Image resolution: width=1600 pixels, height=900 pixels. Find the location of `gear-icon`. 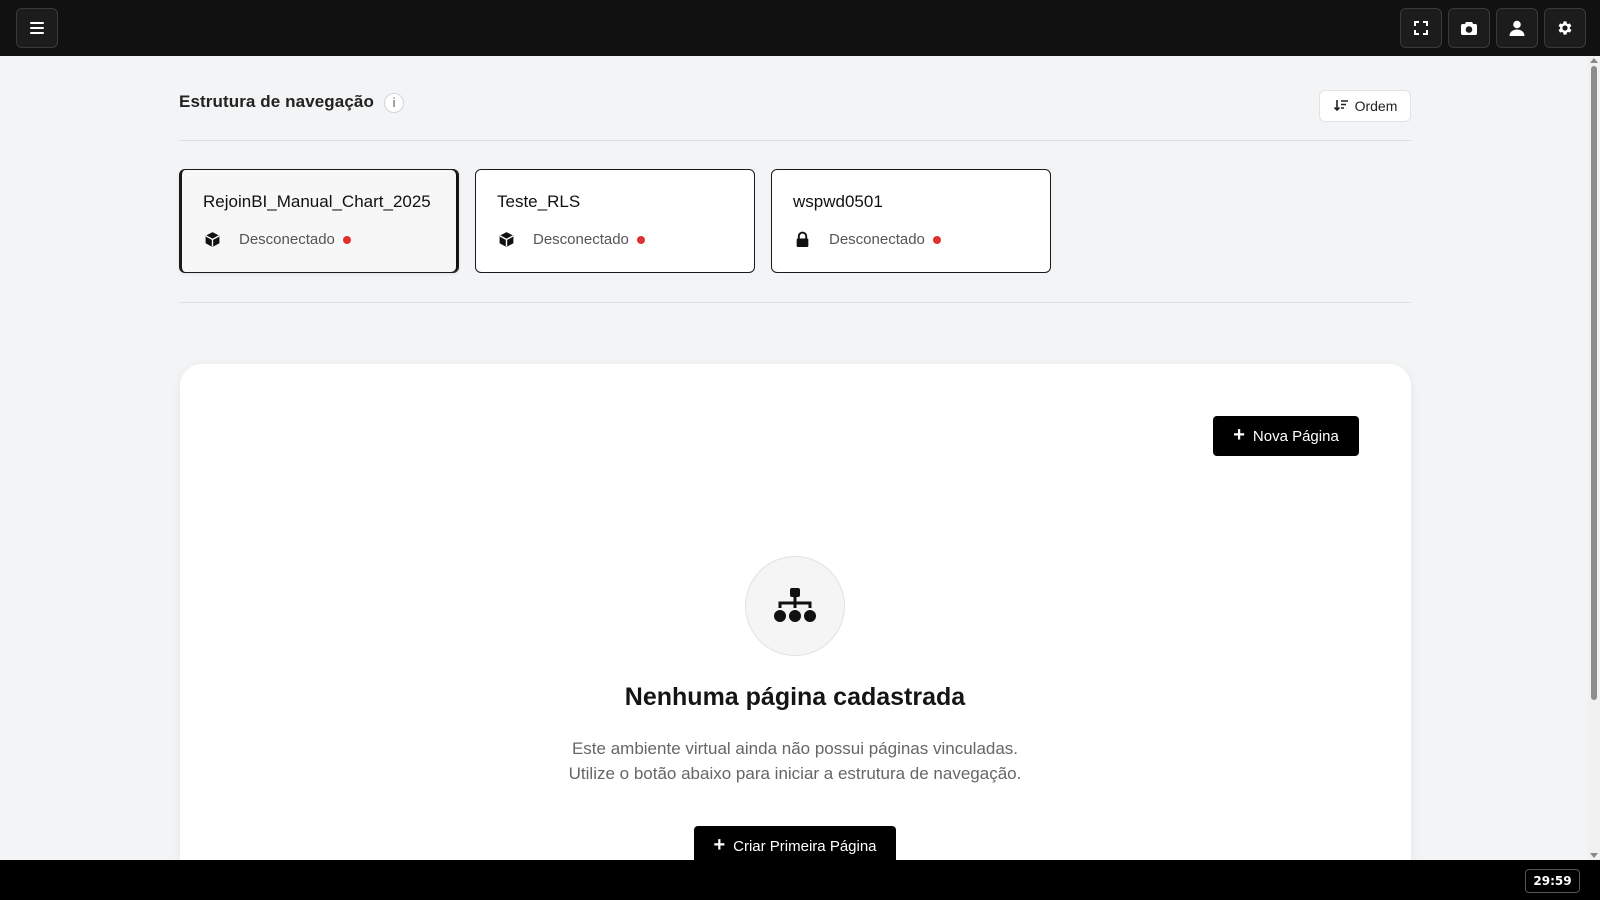

gear-icon is located at coordinates (1565, 28).